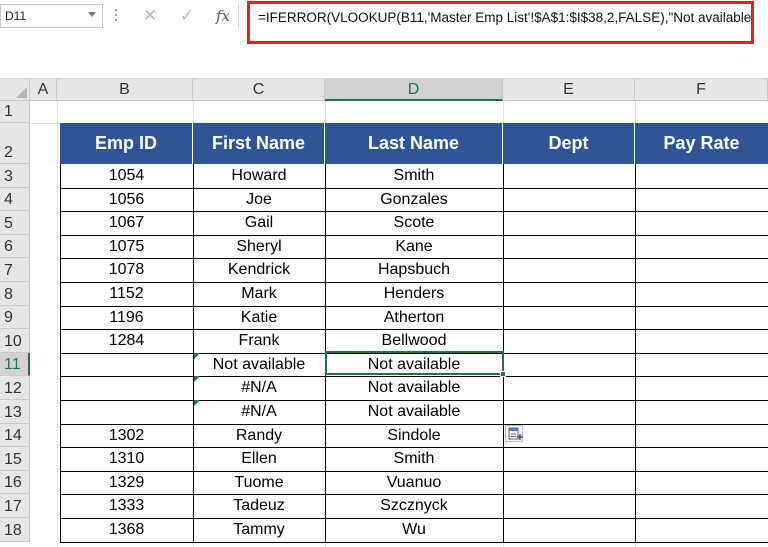 The height and width of the screenshot is (547, 768). What do you see at coordinates (126, 200) in the screenshot?
I see `cell-emp-id: 1056` at bounding box center [126, 200].